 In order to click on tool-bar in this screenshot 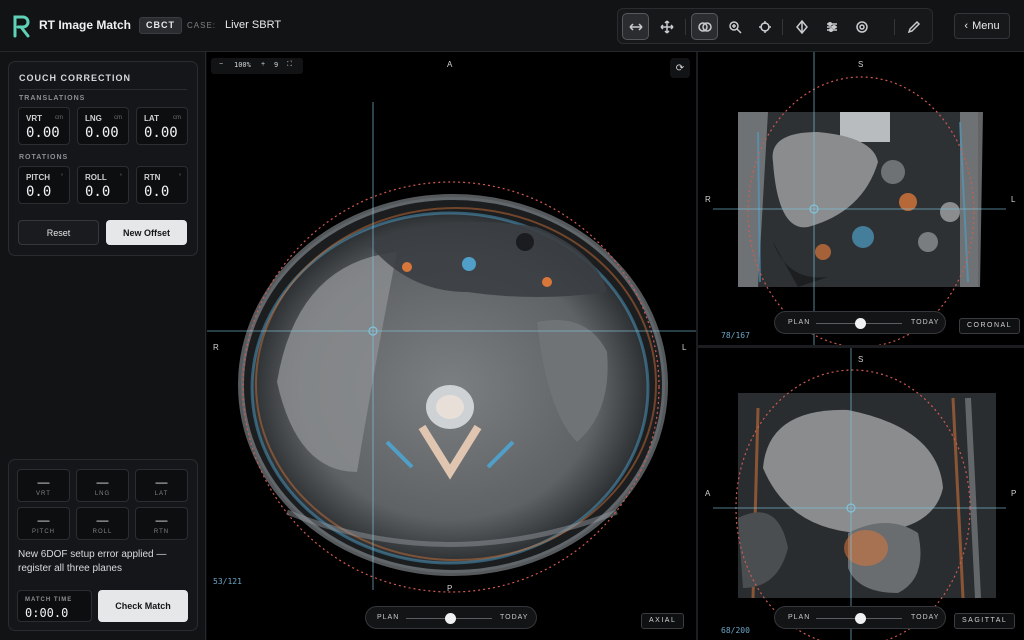, I will do `click(775, 26)`.